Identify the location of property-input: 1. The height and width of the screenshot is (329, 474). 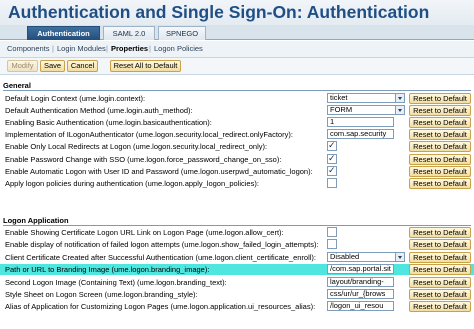
(360, 122).